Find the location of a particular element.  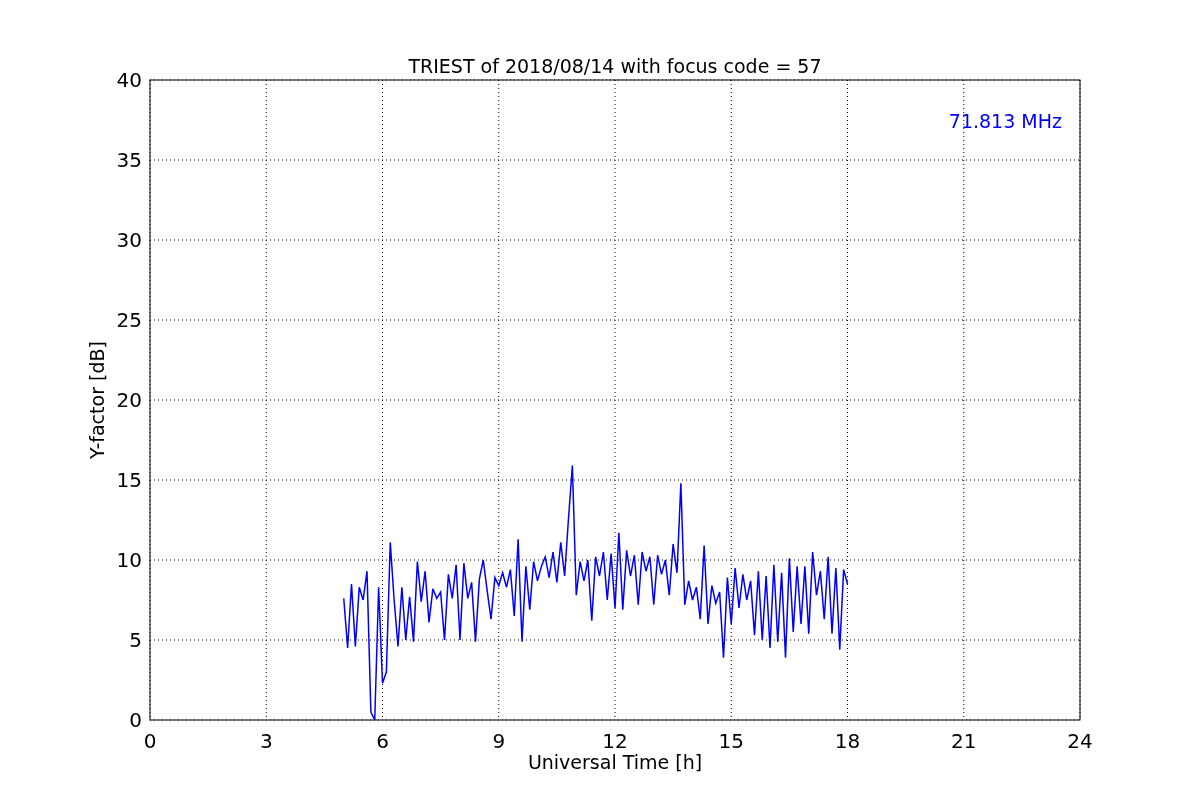

chart-title: TRIEST of 2018/08/14 with focus code = 57 is located at coordinates (615, 66).